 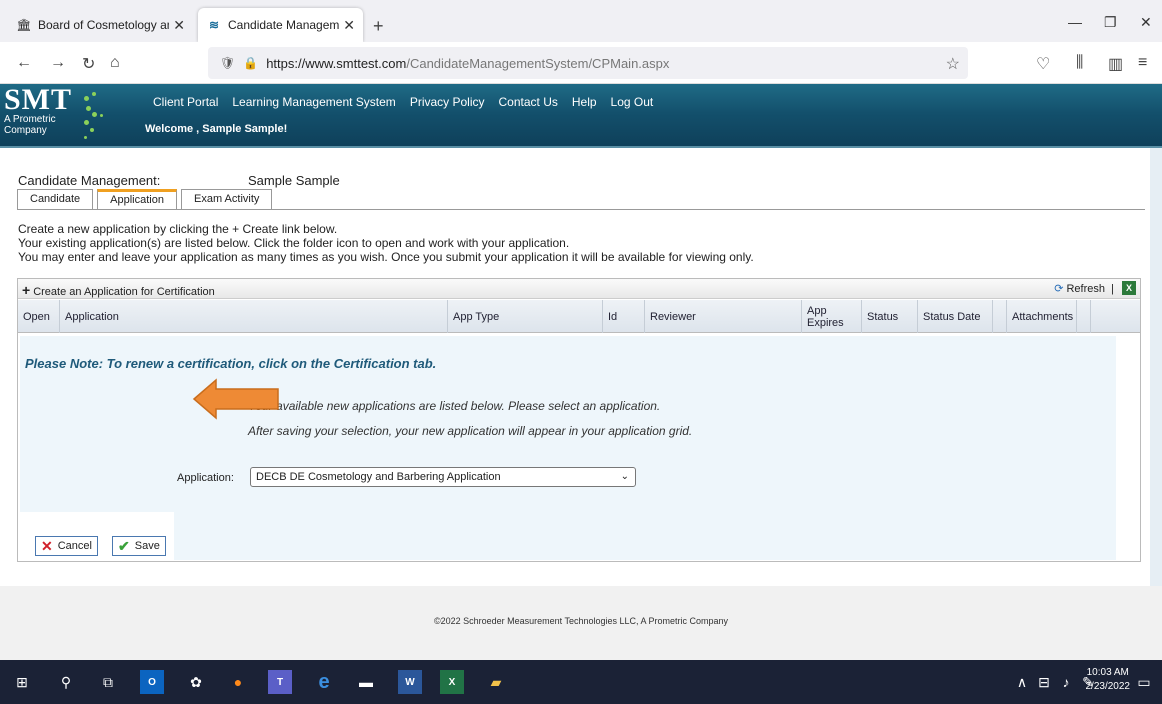 I want to click on nav-help: Help, so click(x=584, y=102).